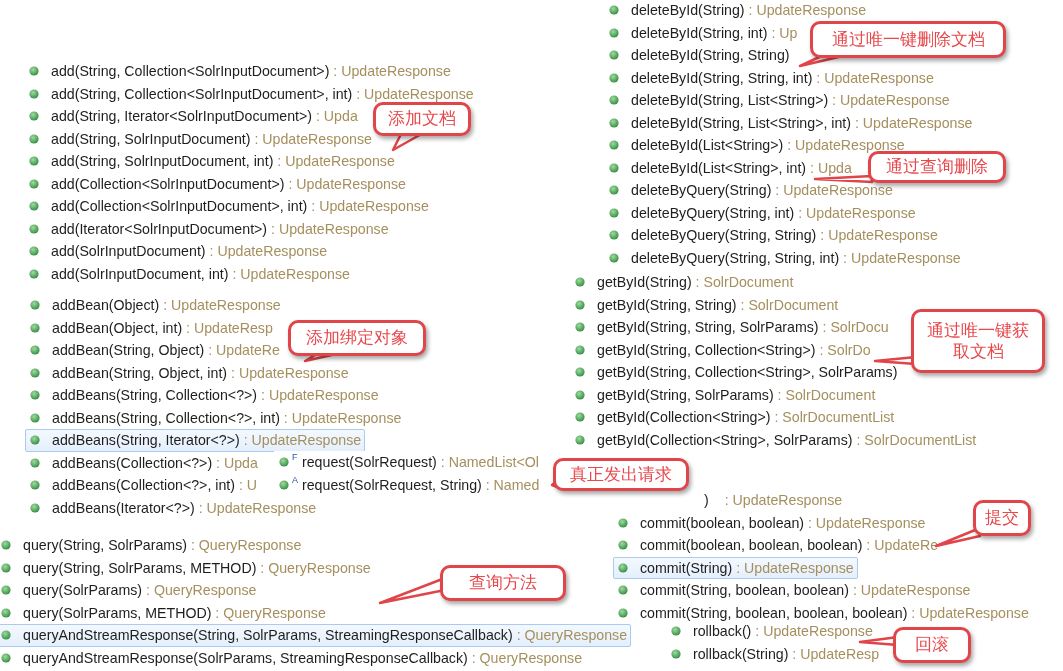  What do you see at coordinates (143, 485) in the screenshot?
I see `method-item: addBeans(Collection<?>, int) : U` at bounding box center [143, 485].